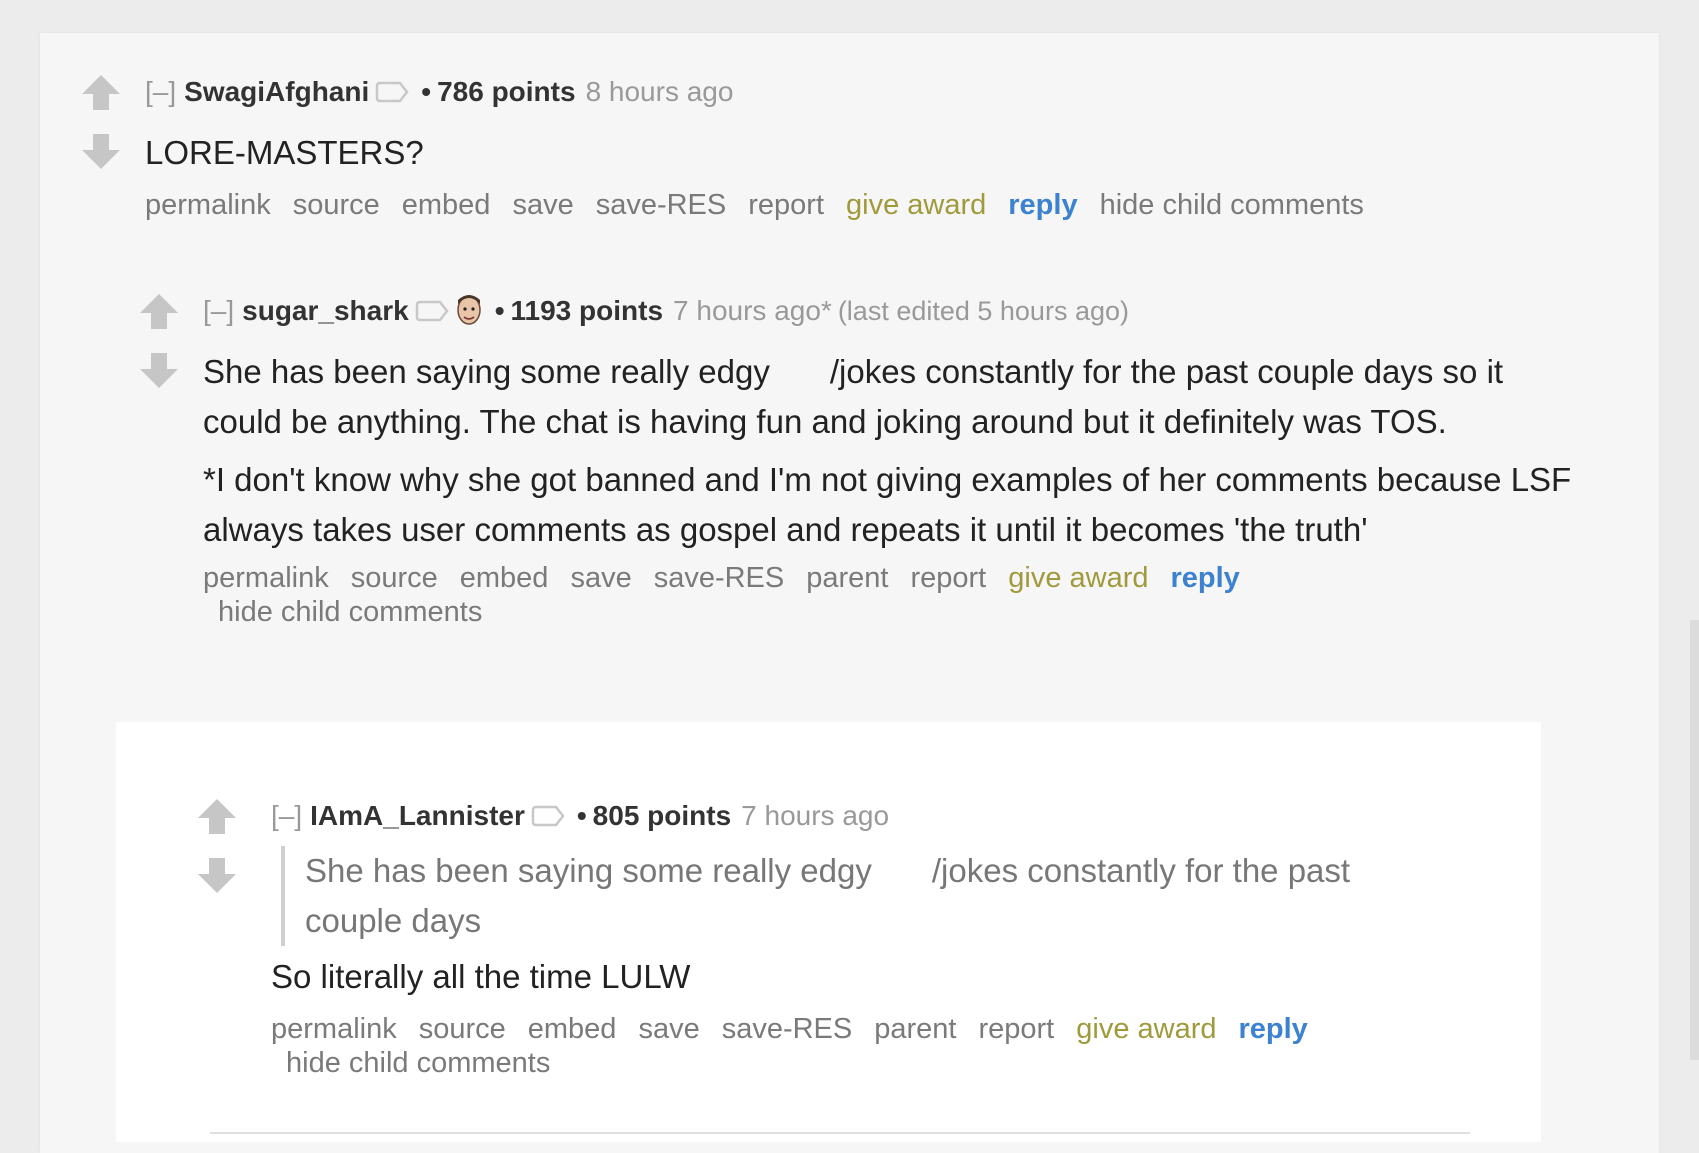  Describe the element at coordinates (752, 310) in the screenshot. I see `timestamp: 7 hours ago*` at that location.